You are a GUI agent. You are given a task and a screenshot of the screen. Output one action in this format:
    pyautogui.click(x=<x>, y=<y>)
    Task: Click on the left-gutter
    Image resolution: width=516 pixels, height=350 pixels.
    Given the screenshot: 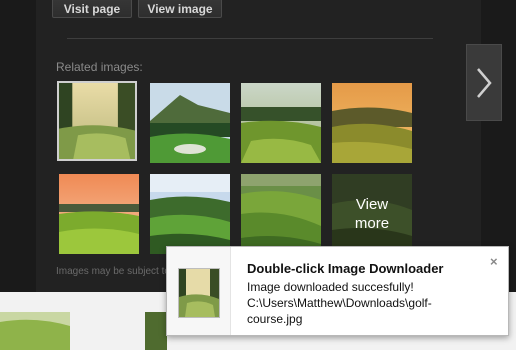 What is the action you would take?
    pyautogui.click(x=18, y=146)
    